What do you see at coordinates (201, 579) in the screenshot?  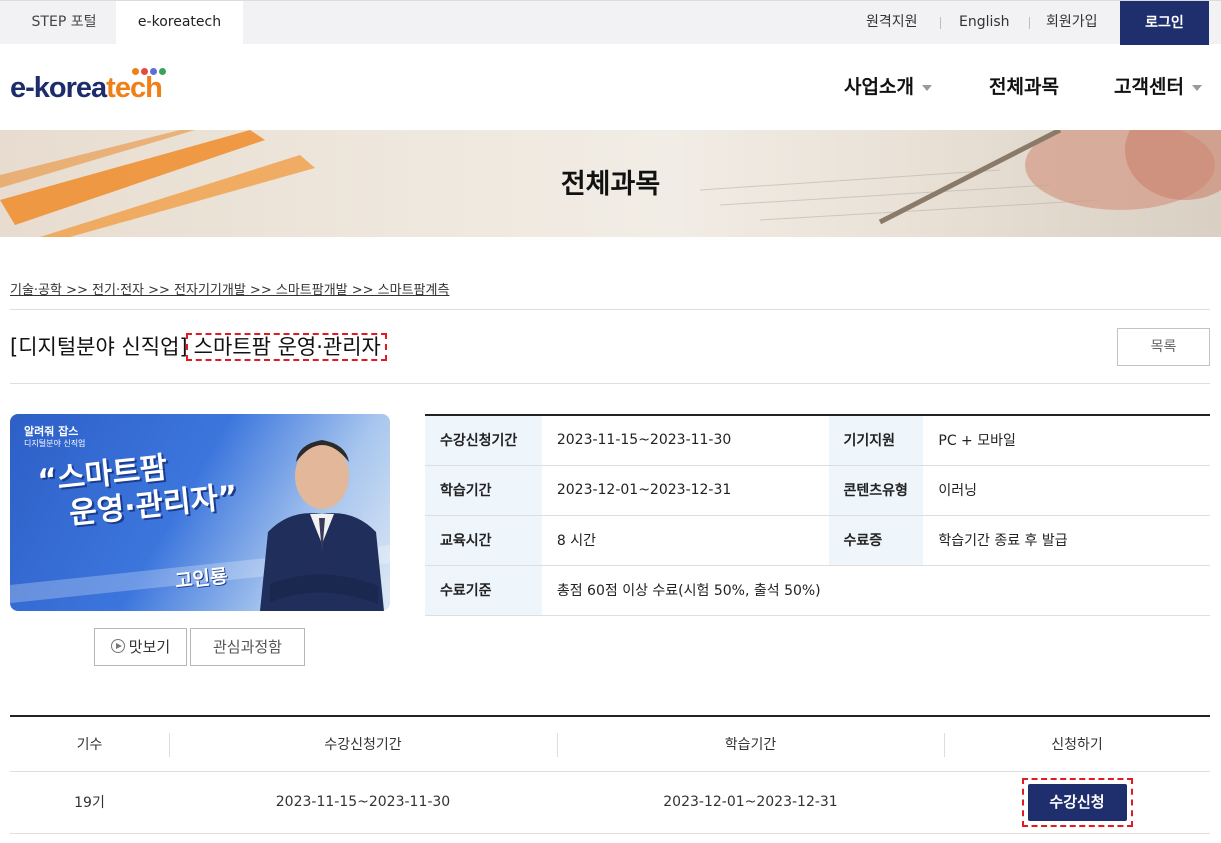 I see `thumbnail-instructor-name: 고인룡` at bounding box center [201, 579].